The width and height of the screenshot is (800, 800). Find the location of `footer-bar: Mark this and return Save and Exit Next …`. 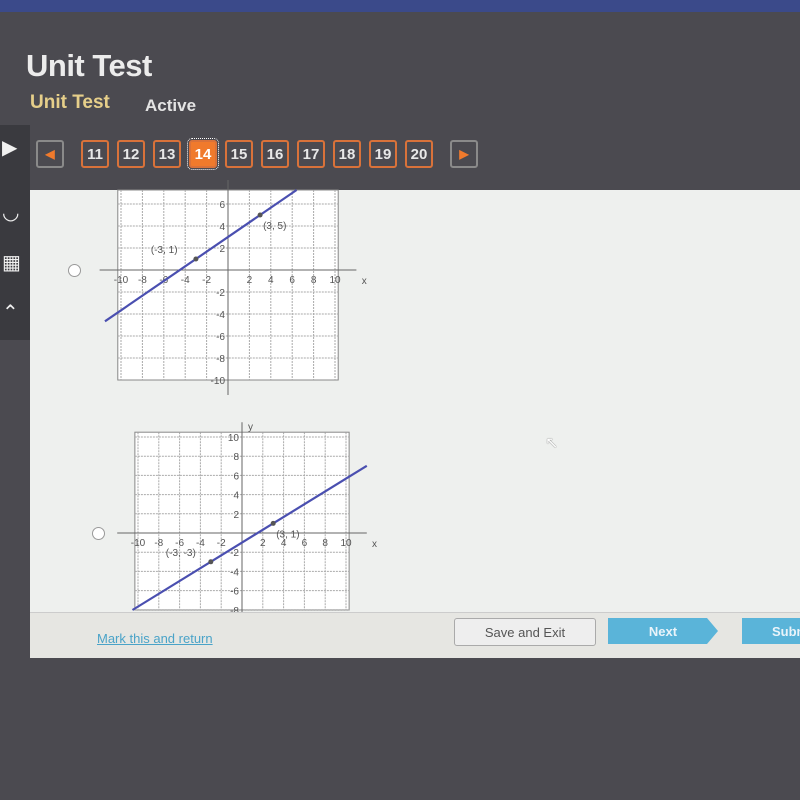

footer-bar: Mark this and return Save and Exit Next … is located at coordinates (415, 635).